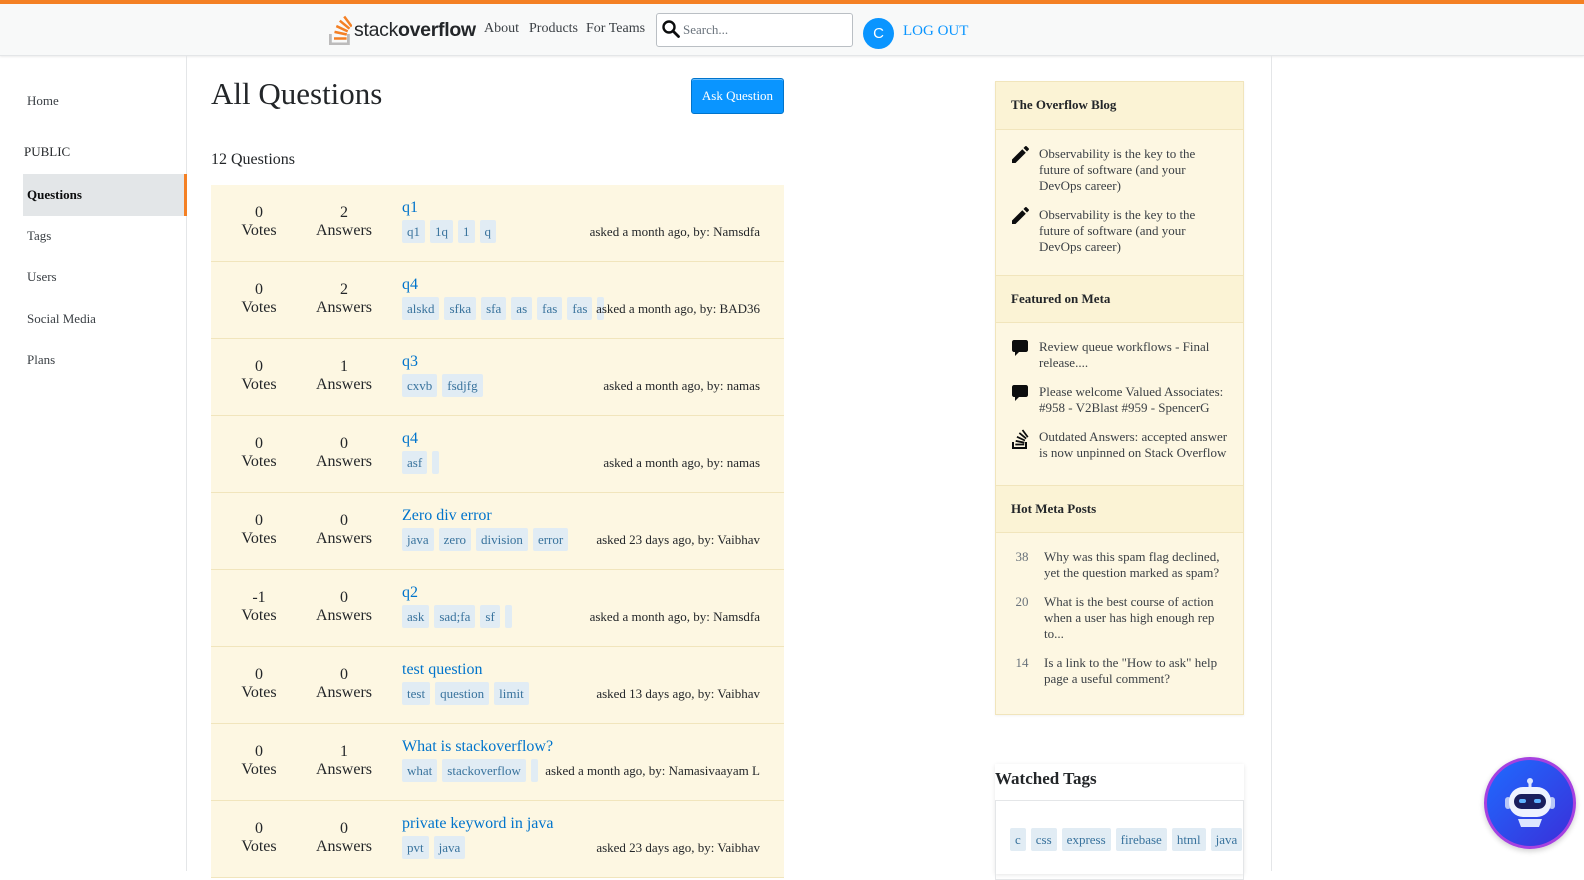  I want to click on vote-label: Votes, so click(259, 692).